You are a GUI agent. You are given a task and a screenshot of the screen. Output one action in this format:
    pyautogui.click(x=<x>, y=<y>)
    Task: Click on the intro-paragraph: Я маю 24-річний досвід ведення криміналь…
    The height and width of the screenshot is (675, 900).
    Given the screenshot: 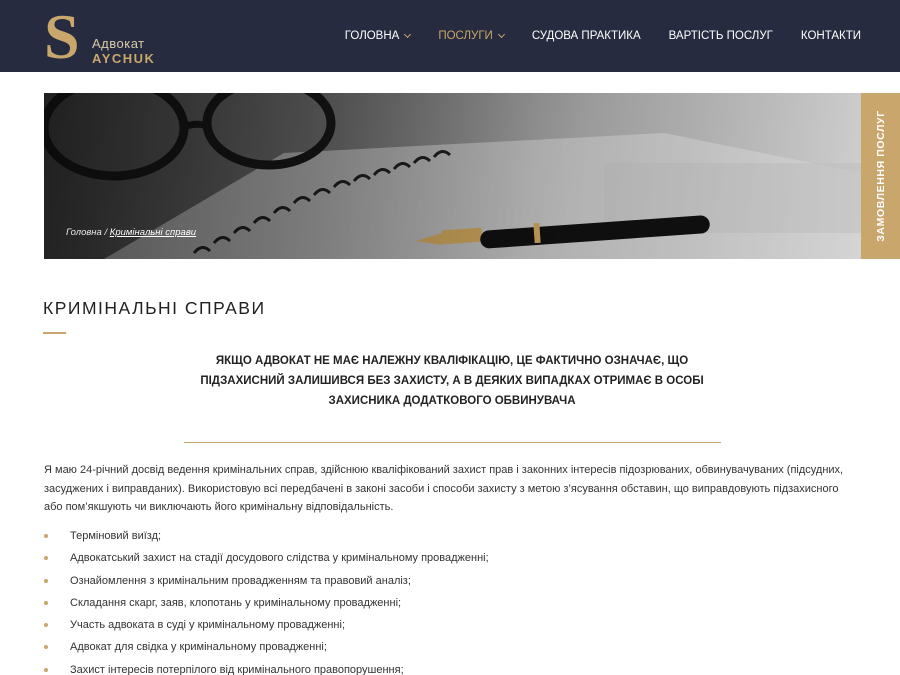 What is the action you would take?
    pyautogui.click(x=444, y=488)
    